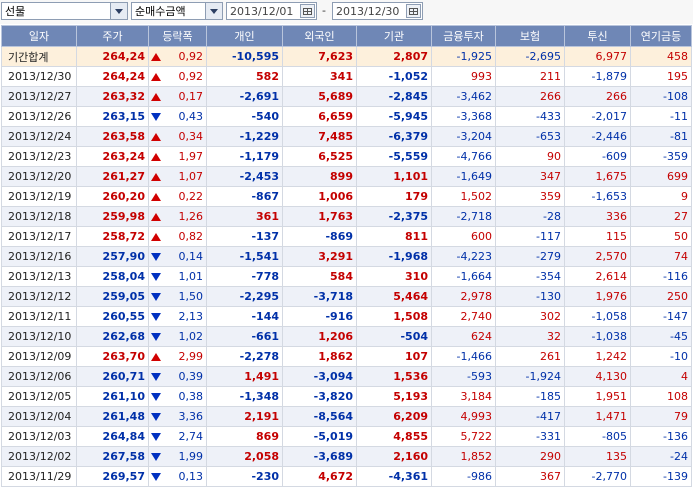 Image resolution: width=693 pixels, height=493 pixels. What do you see at coordinates (661, 376) in the screenshot?
I see `cell-pension: 4` at bounding box center [661, 376].